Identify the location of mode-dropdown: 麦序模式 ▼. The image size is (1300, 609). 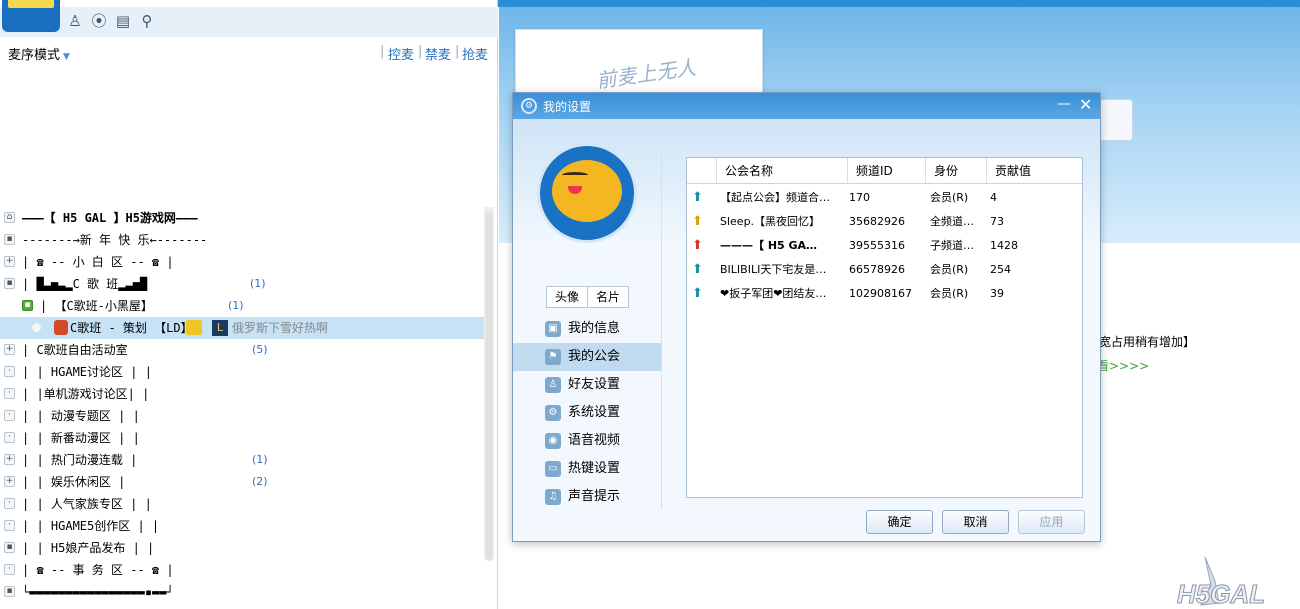
(39, 53).